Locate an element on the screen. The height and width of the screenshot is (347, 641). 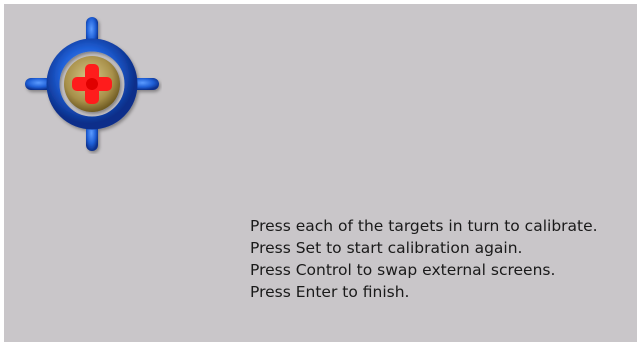
instruction-line: Press Control to swap external screens. is located at coordinates (403, 270).